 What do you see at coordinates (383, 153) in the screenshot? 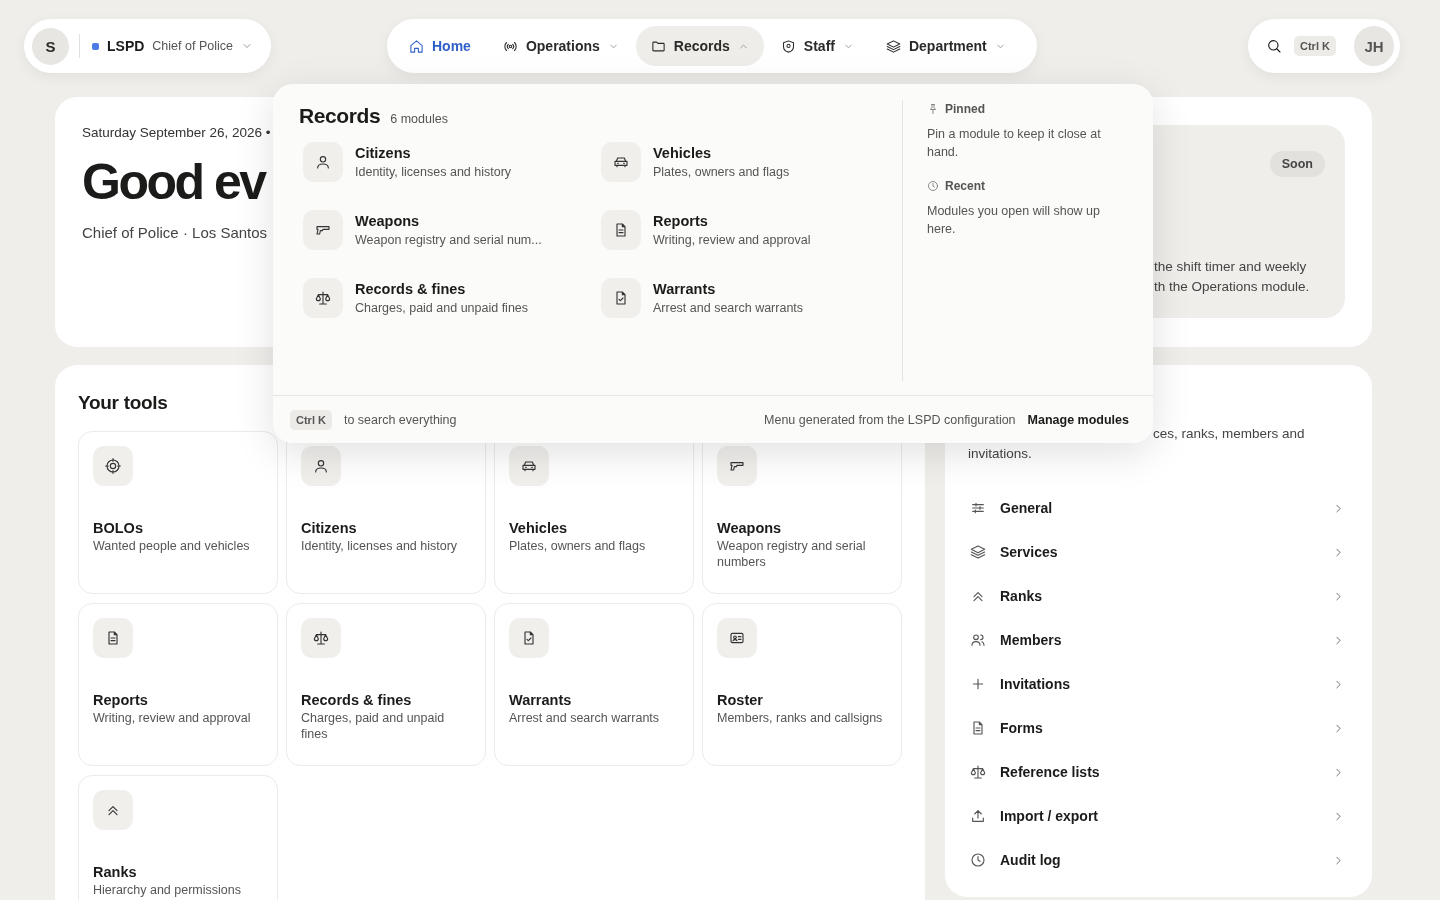
I see `module-title: Citizens` at bounding box center [383, 153].